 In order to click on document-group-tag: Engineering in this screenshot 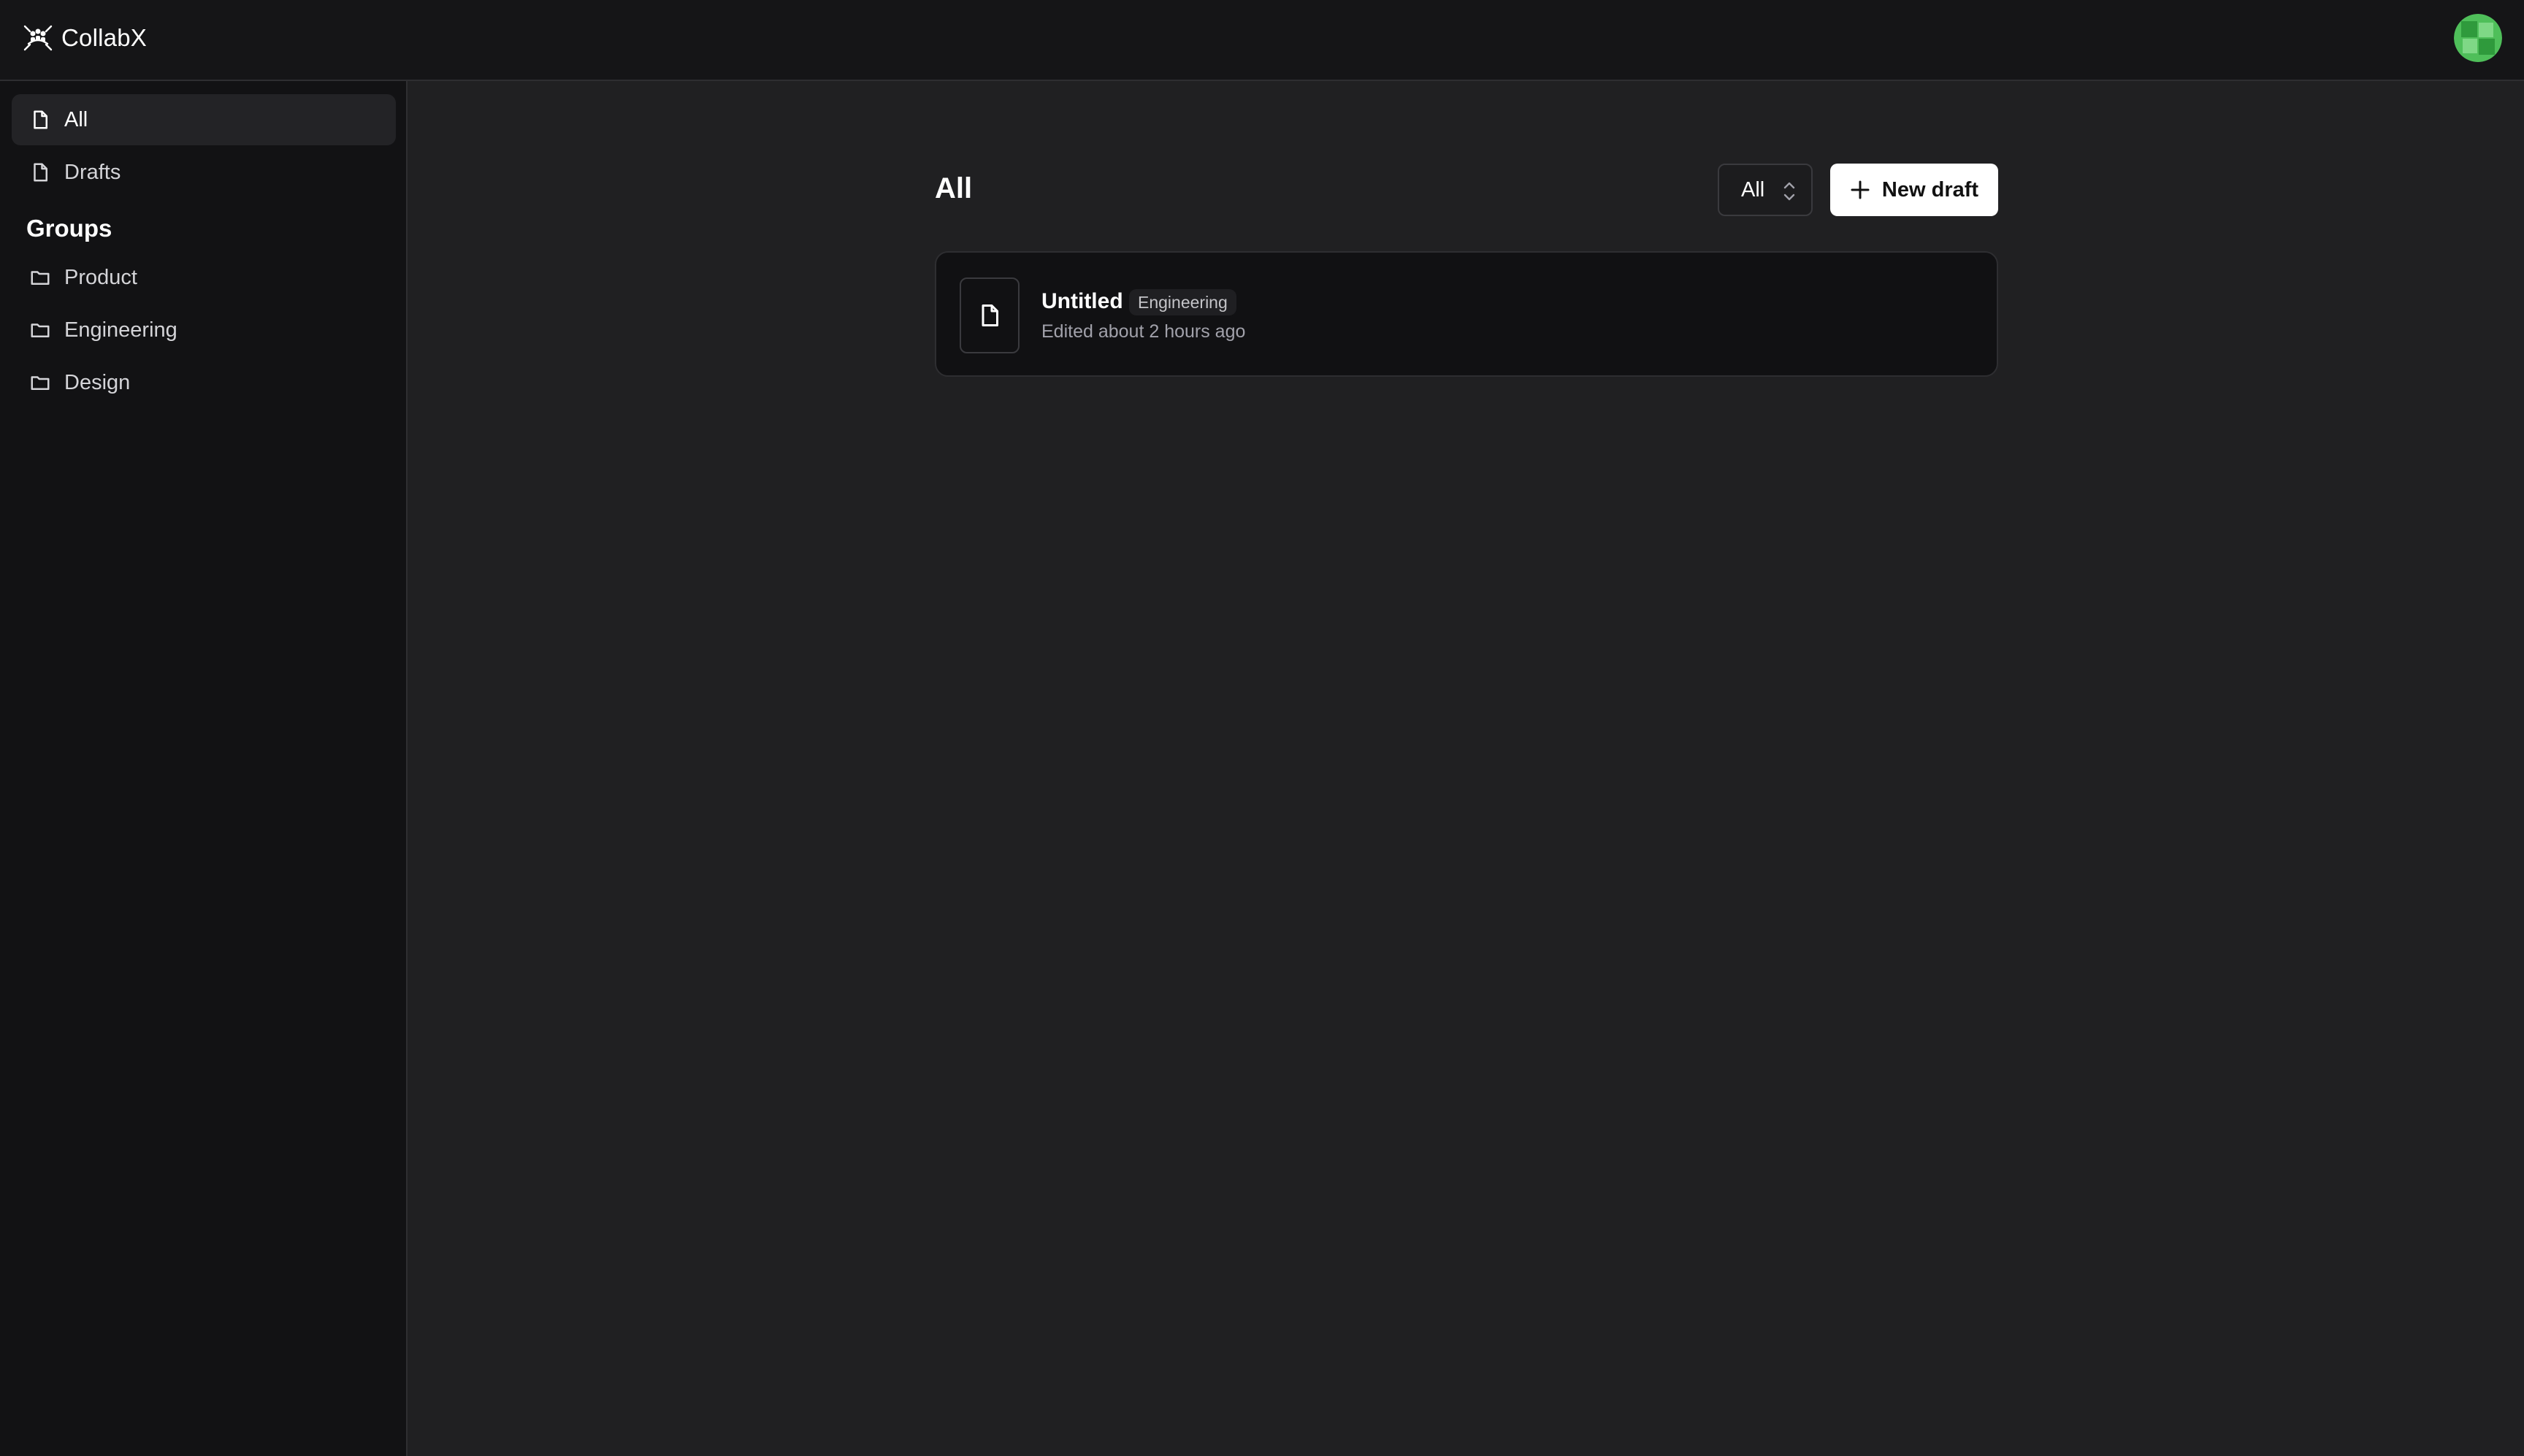, I will do `click(1182, 302)`.